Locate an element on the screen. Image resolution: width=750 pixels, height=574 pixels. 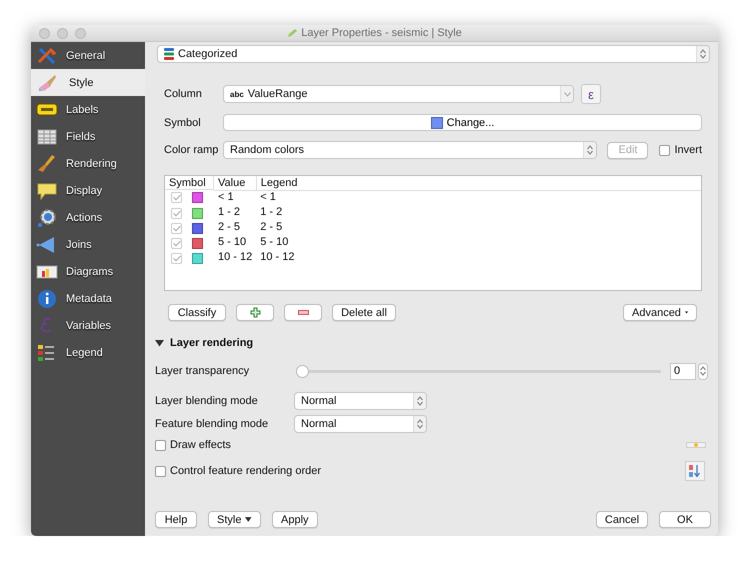
symbol-swatch is located at coordinates (436, 122).